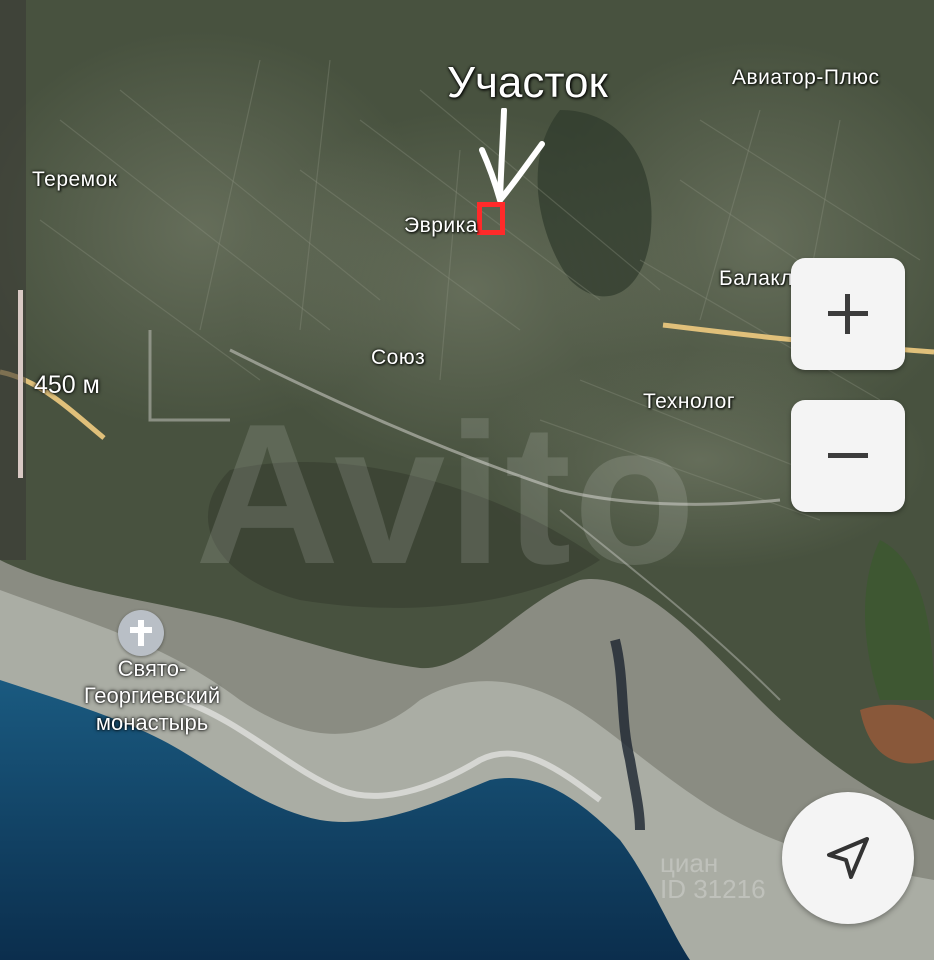 The image size is (934, 960). What do you see at coordinates (446, 494) in the screenshot?
I see `avito-watermark: Avito` at bounding box center [446, 494].